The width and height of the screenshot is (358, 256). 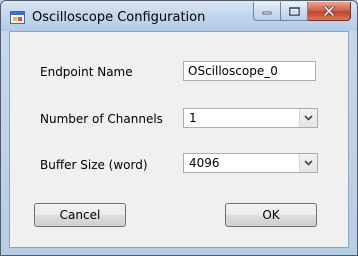 I want to click on buffer-size-select: 4096, so click(x=250, y=163).